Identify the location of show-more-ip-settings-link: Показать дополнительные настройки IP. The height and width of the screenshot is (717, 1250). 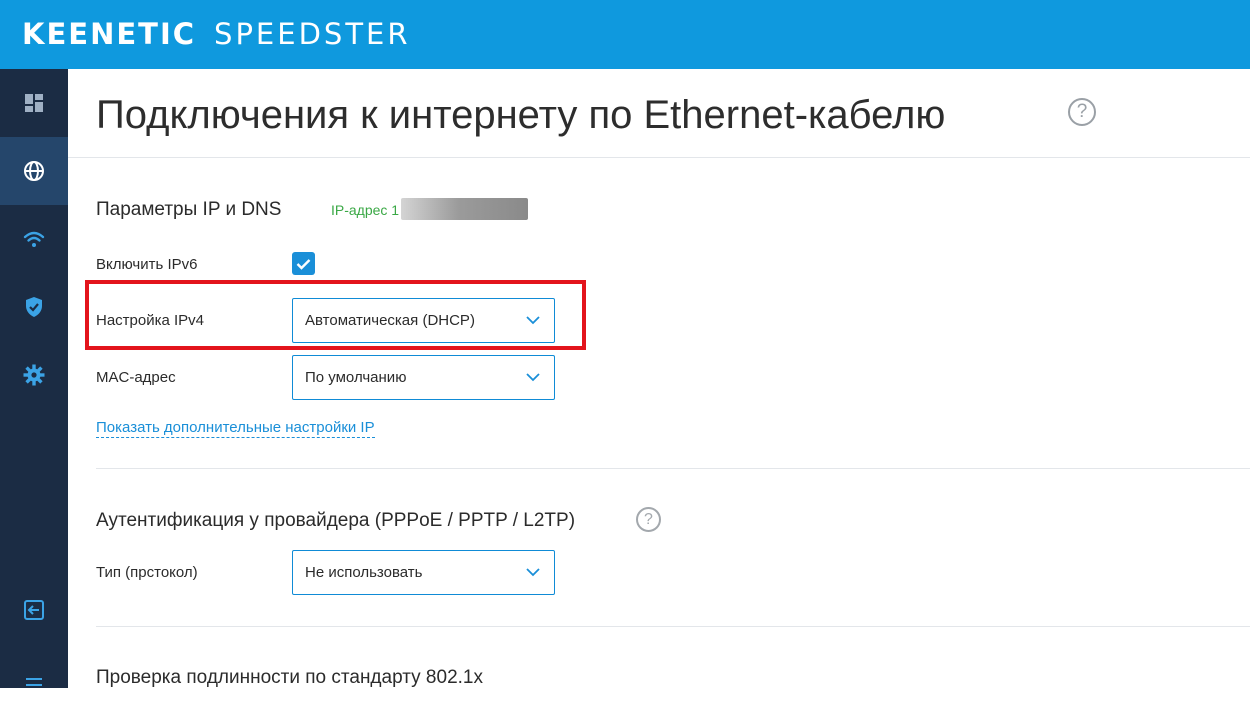
(235, 428).